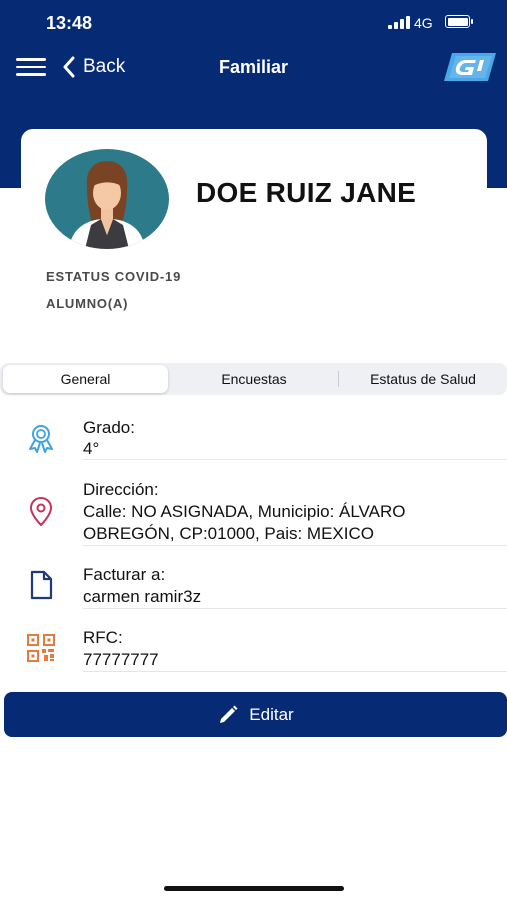  I want to click on app-logo-icon, so click(470, 67).